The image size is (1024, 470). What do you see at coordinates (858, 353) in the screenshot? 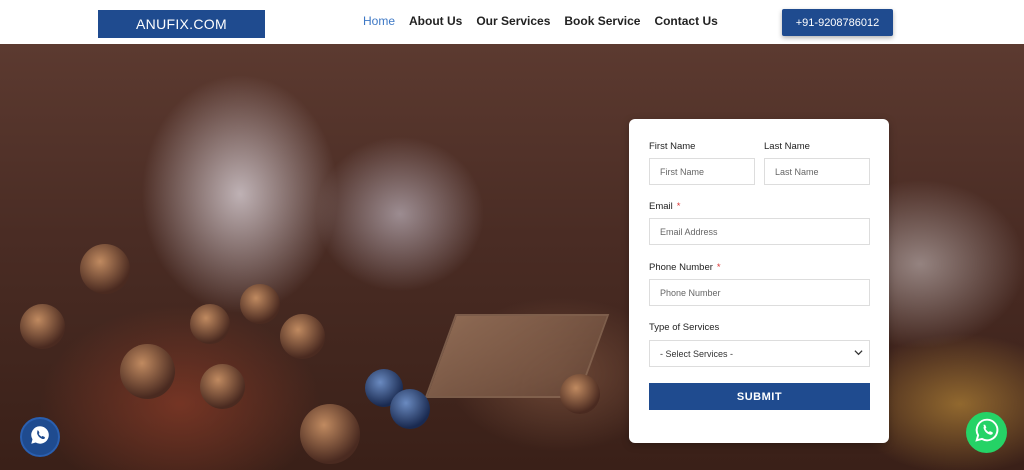
I see `chevron-down-icon` at bounding box center [858, 353].